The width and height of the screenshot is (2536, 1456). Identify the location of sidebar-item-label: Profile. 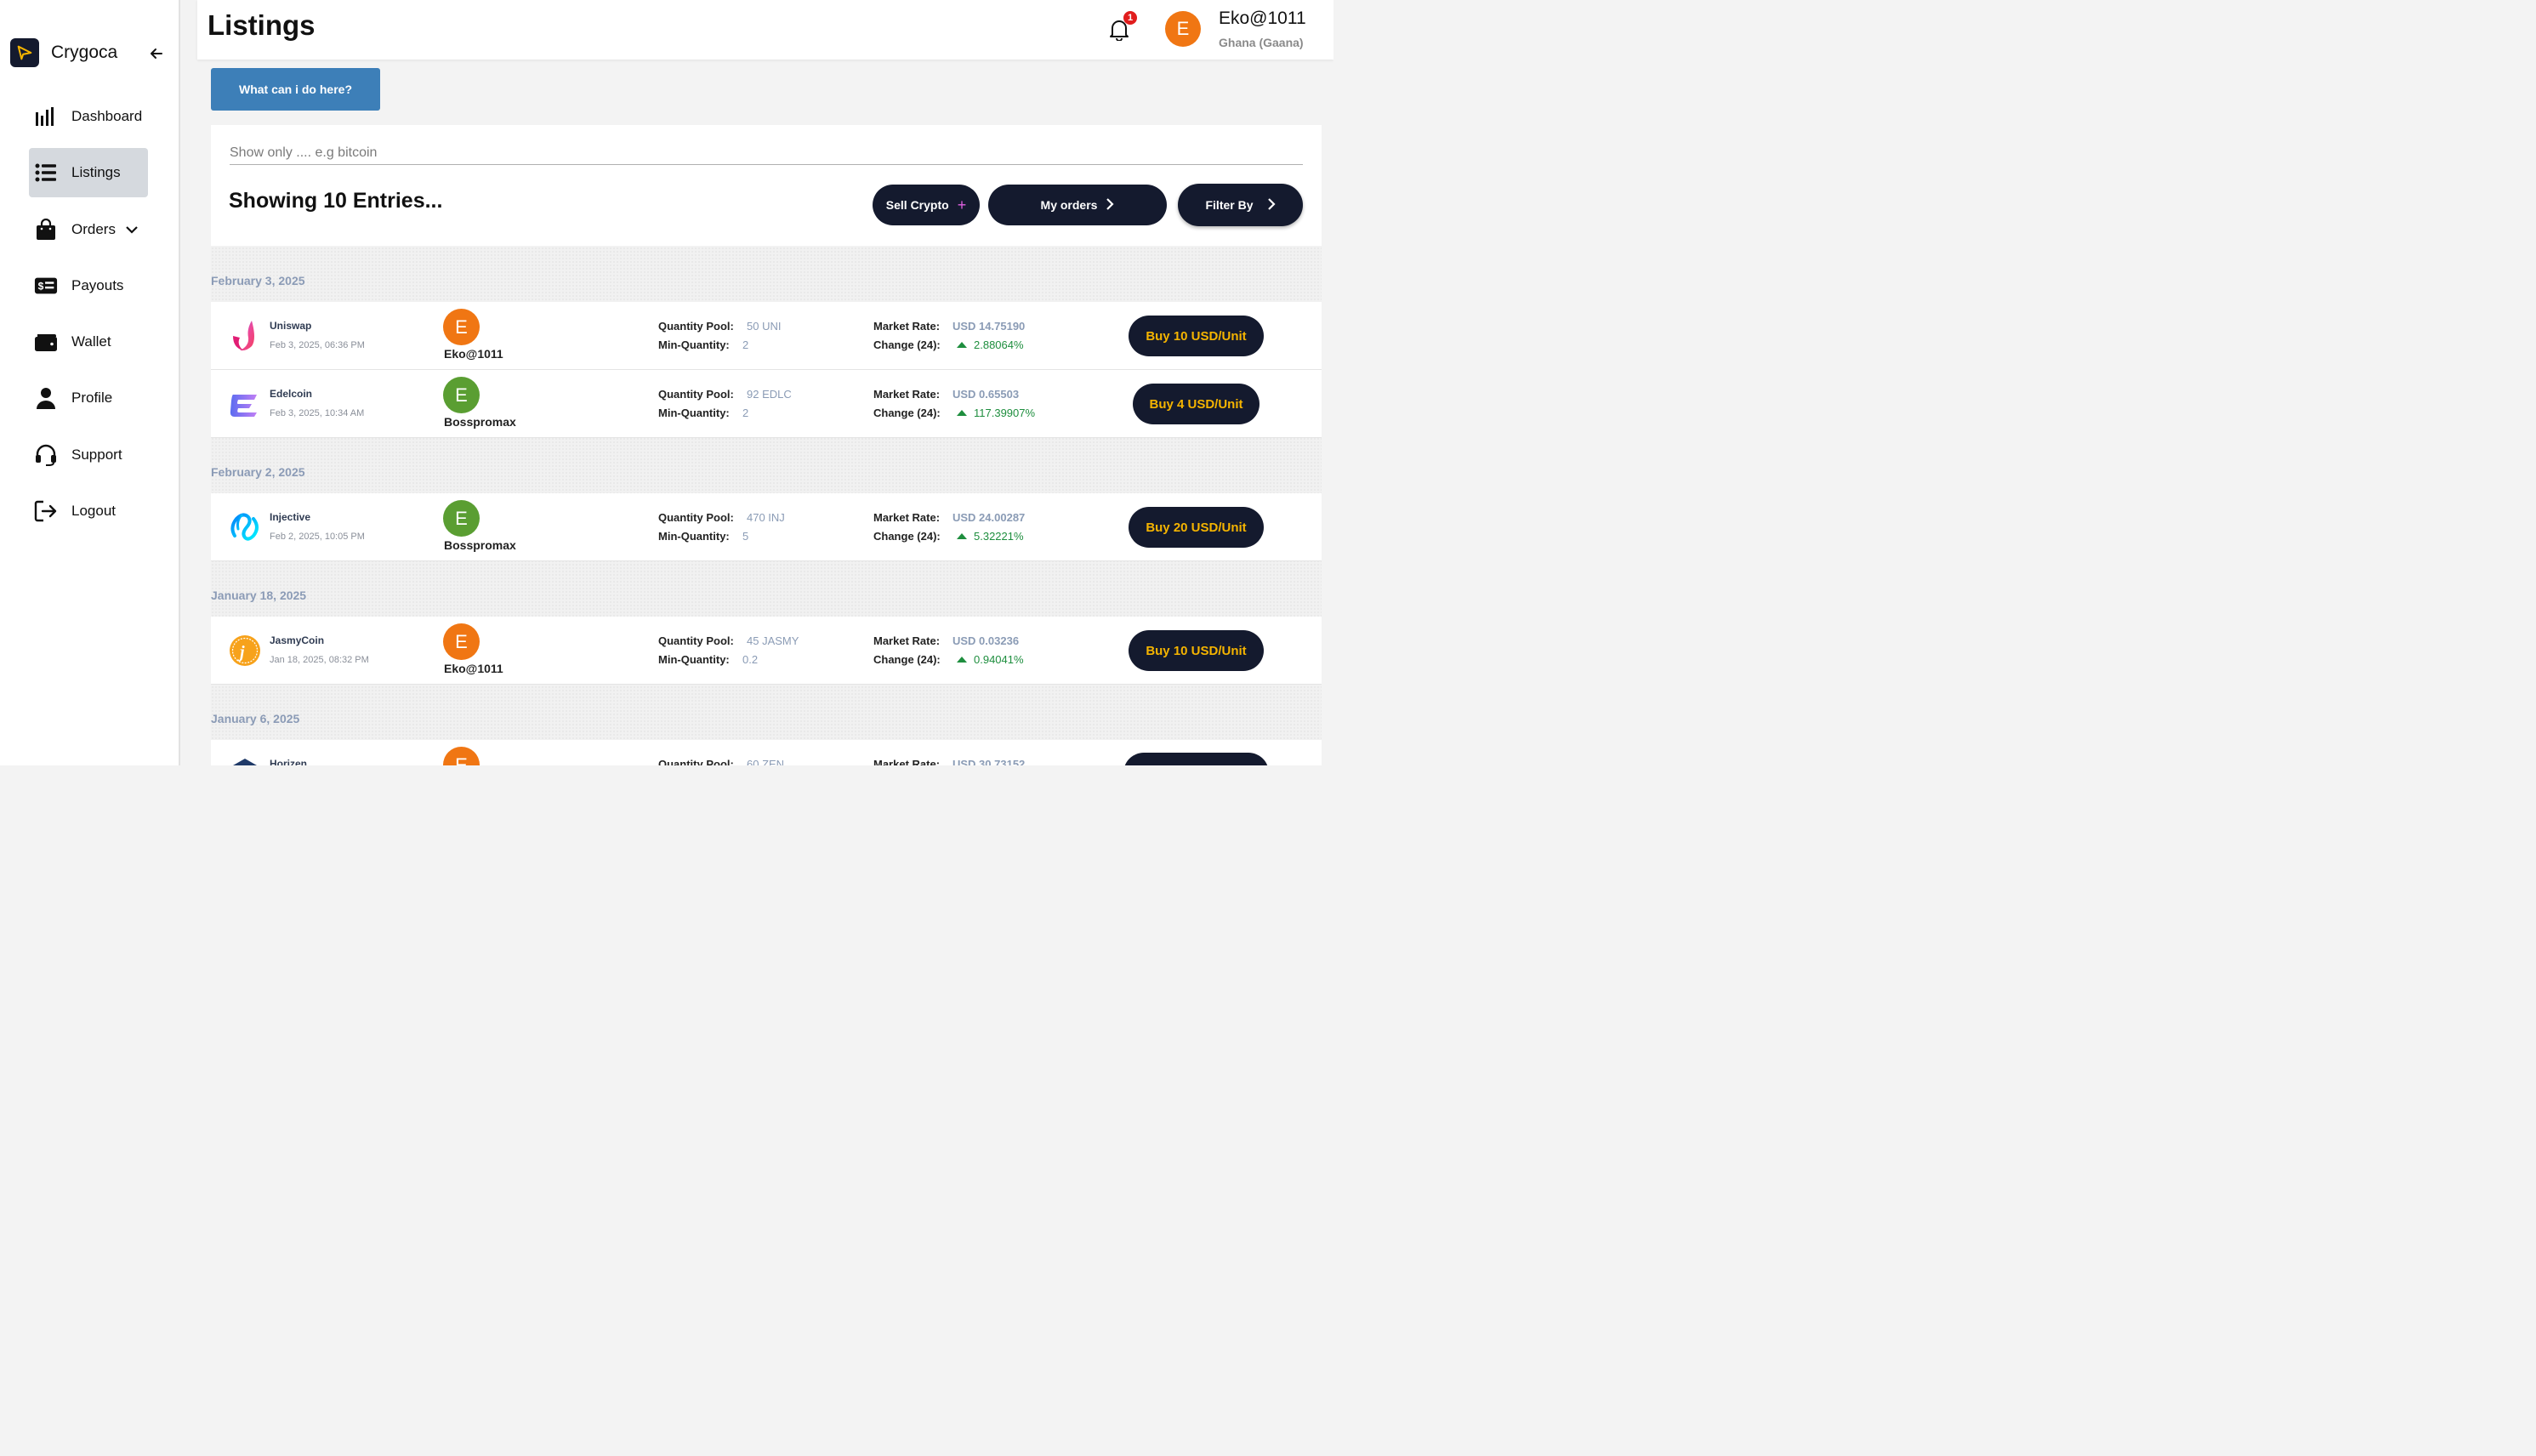
(92, 398).